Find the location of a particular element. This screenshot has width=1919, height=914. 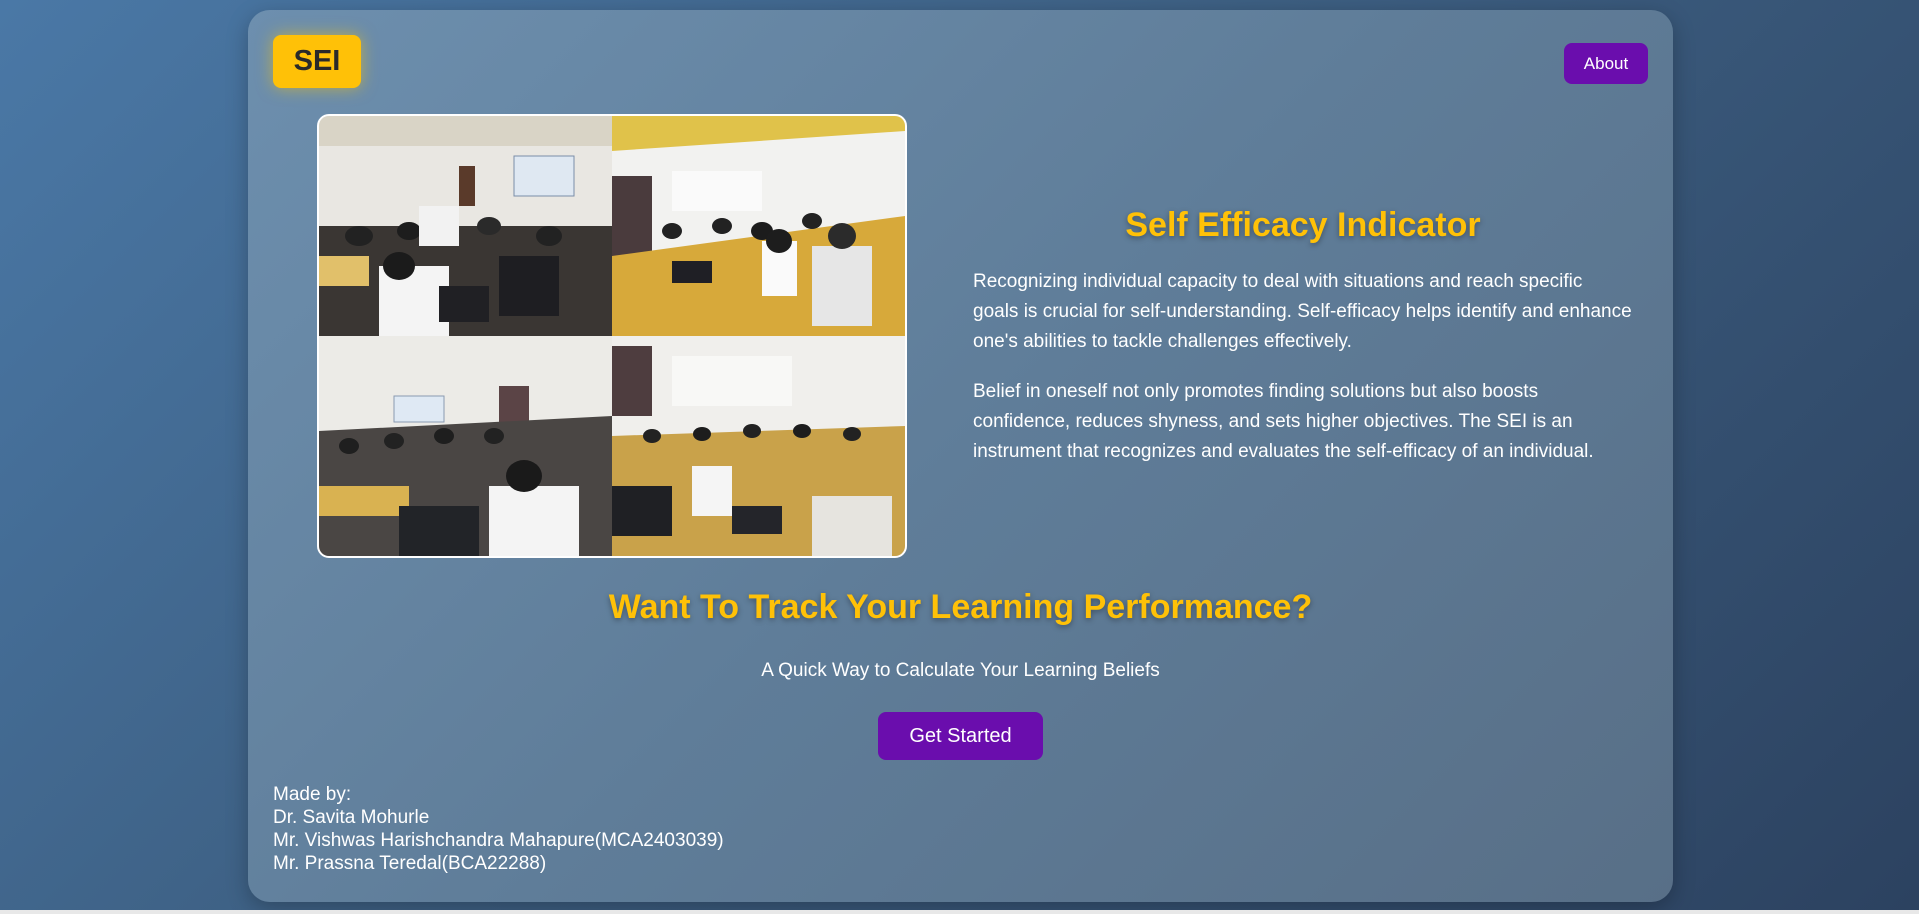

sei-logo: SEI is located at coordinates (317, 61).